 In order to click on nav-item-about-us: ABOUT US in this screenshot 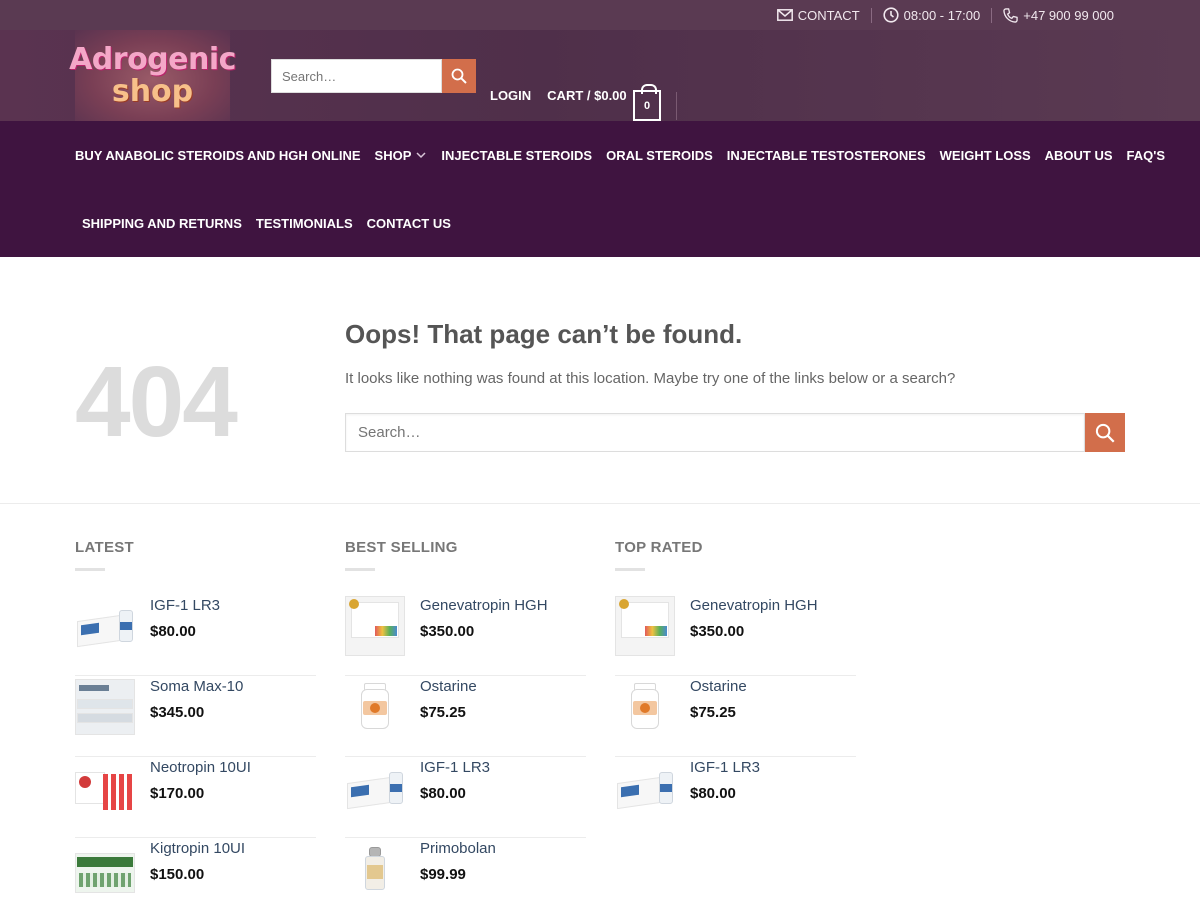, I will do `click(1079, 155)`.